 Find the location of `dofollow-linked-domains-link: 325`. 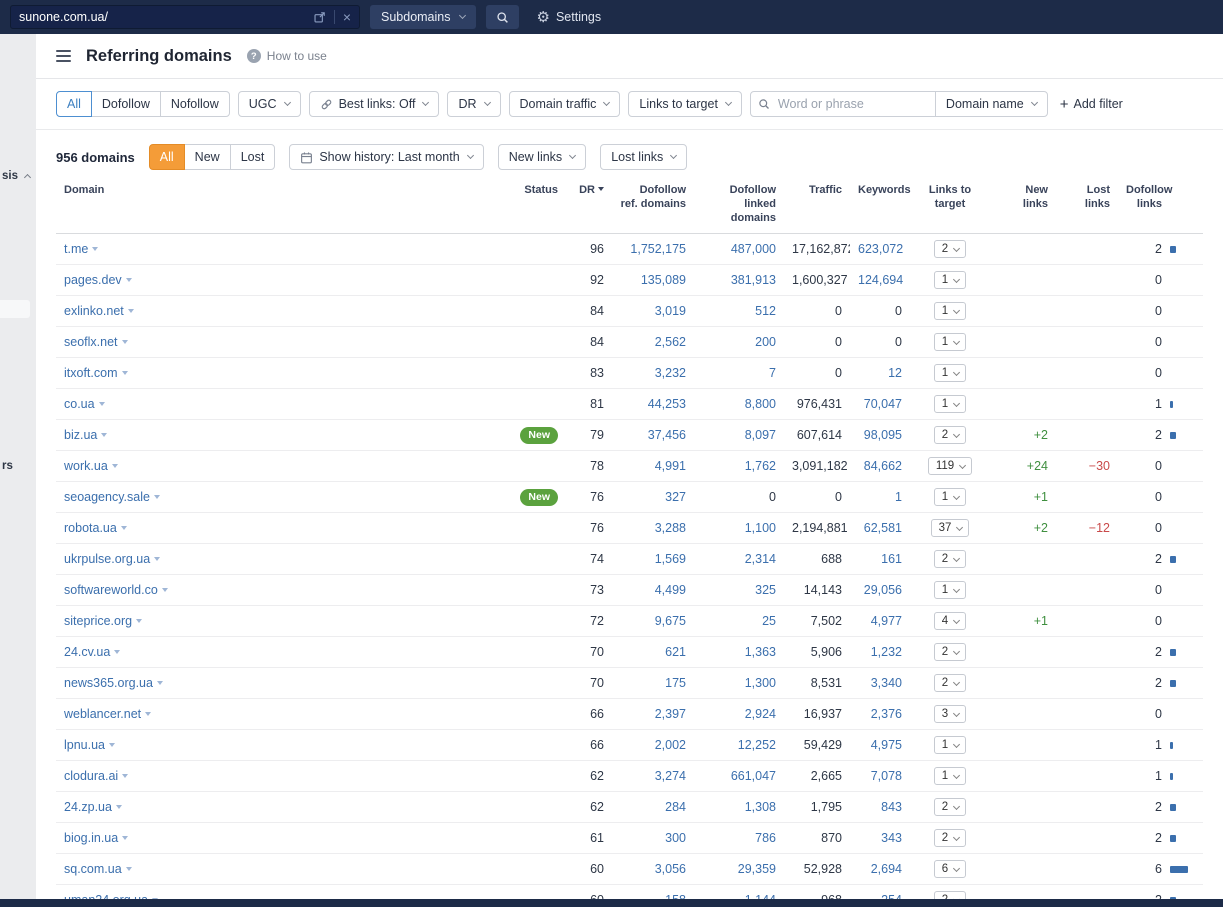

dofollow-linked-domains-link: 325 is located at coordinates (765, 590).